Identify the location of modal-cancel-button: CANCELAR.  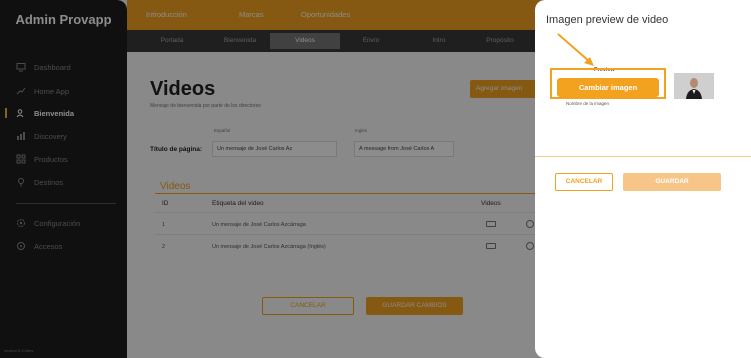
(584, 182).